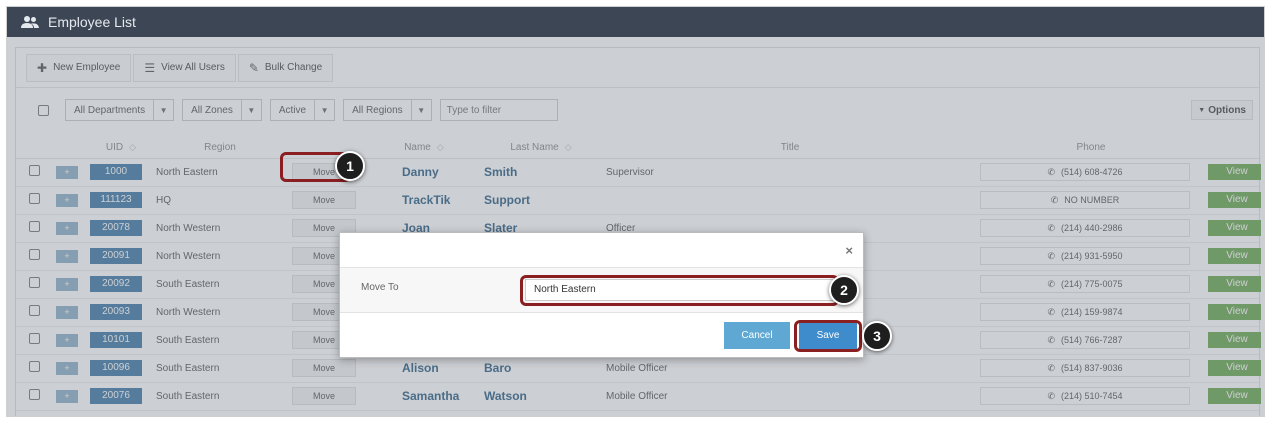  What do you see at coordinates (680, 290) in the screenshot?
I see `move-to-select: North Eastern` at bounding box center [680, 290].